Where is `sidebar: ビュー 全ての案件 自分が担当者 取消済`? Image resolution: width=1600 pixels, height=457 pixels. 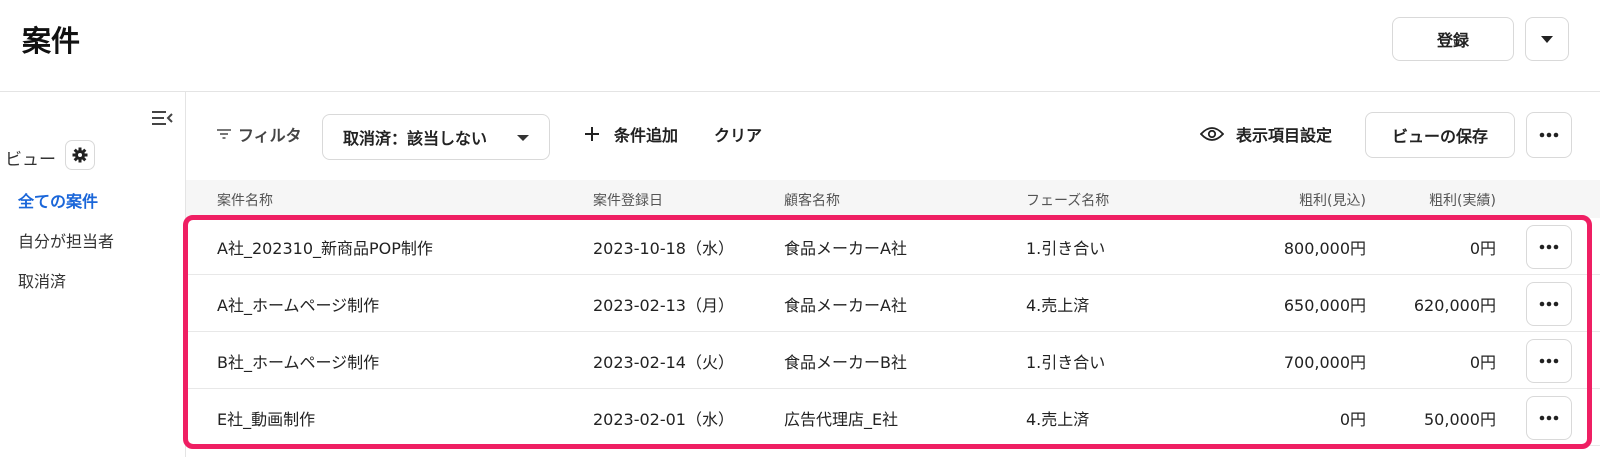 sidebar: ビュー 全ての案件 自分が担当者 取消済 is located at coordinates (93, 274).